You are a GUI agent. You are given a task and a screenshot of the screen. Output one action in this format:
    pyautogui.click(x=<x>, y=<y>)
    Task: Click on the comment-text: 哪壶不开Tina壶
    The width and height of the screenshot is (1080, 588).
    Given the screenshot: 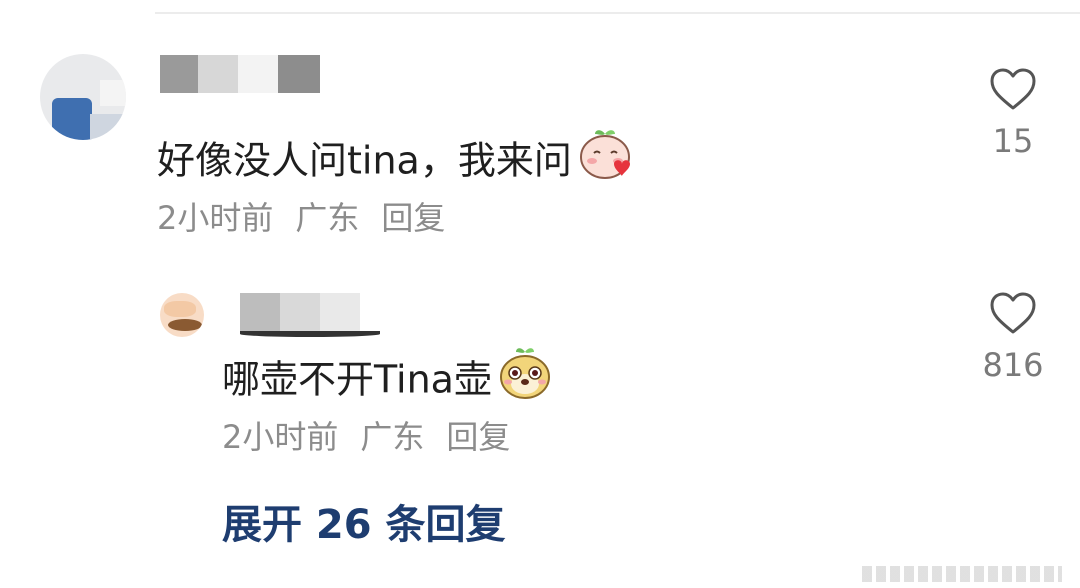 What is the action you would take?
    pyautogui.click(x=387, y=381)
    